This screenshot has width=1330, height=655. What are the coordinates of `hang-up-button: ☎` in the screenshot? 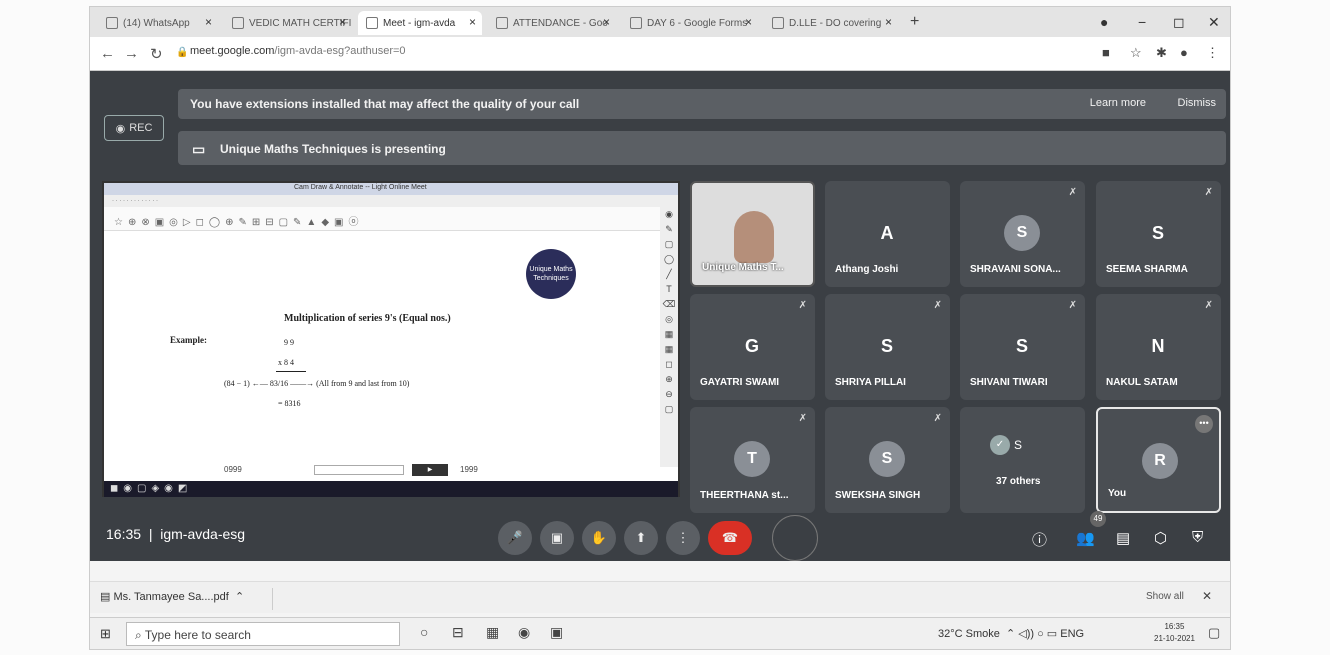 It's located at (730, 538).